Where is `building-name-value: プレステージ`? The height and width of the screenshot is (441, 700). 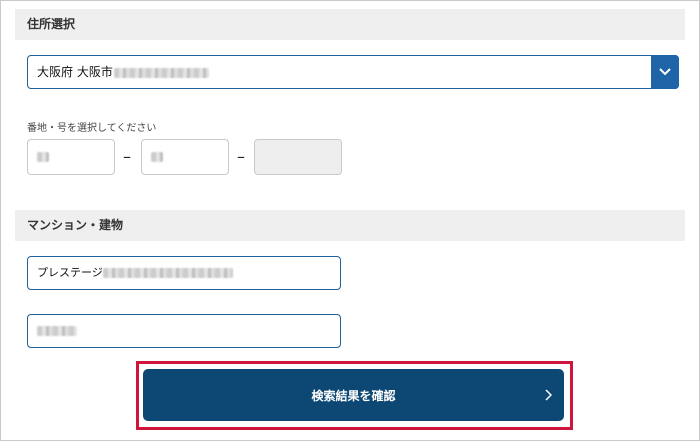
building-name-value: プレステージ is located at coordinates (135, 273).